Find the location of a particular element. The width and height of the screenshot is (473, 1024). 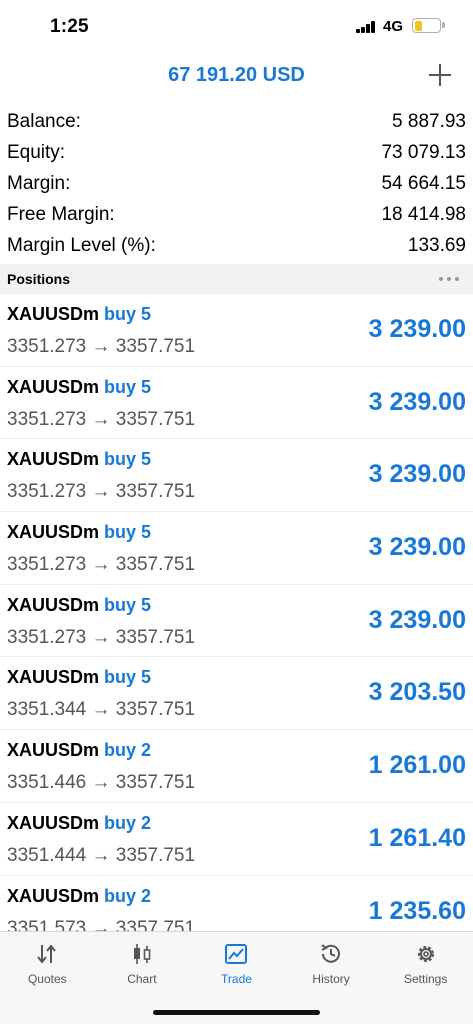

account-equity-title: 67 191.20 USD is located at coordinates (236, 75).